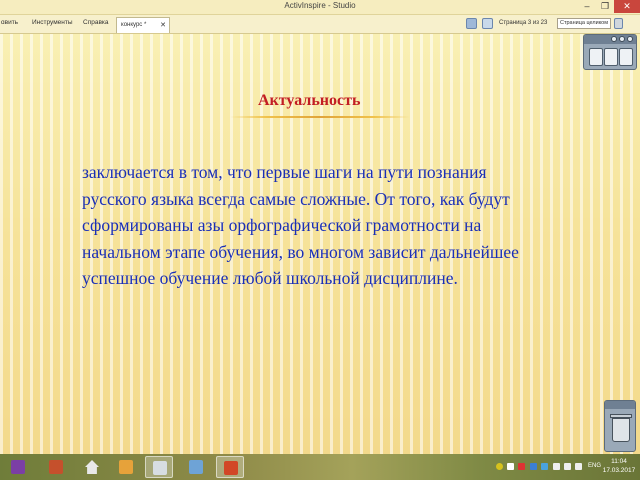  I want to click on document-tab: конкурс * ✕, so click(143, 25).